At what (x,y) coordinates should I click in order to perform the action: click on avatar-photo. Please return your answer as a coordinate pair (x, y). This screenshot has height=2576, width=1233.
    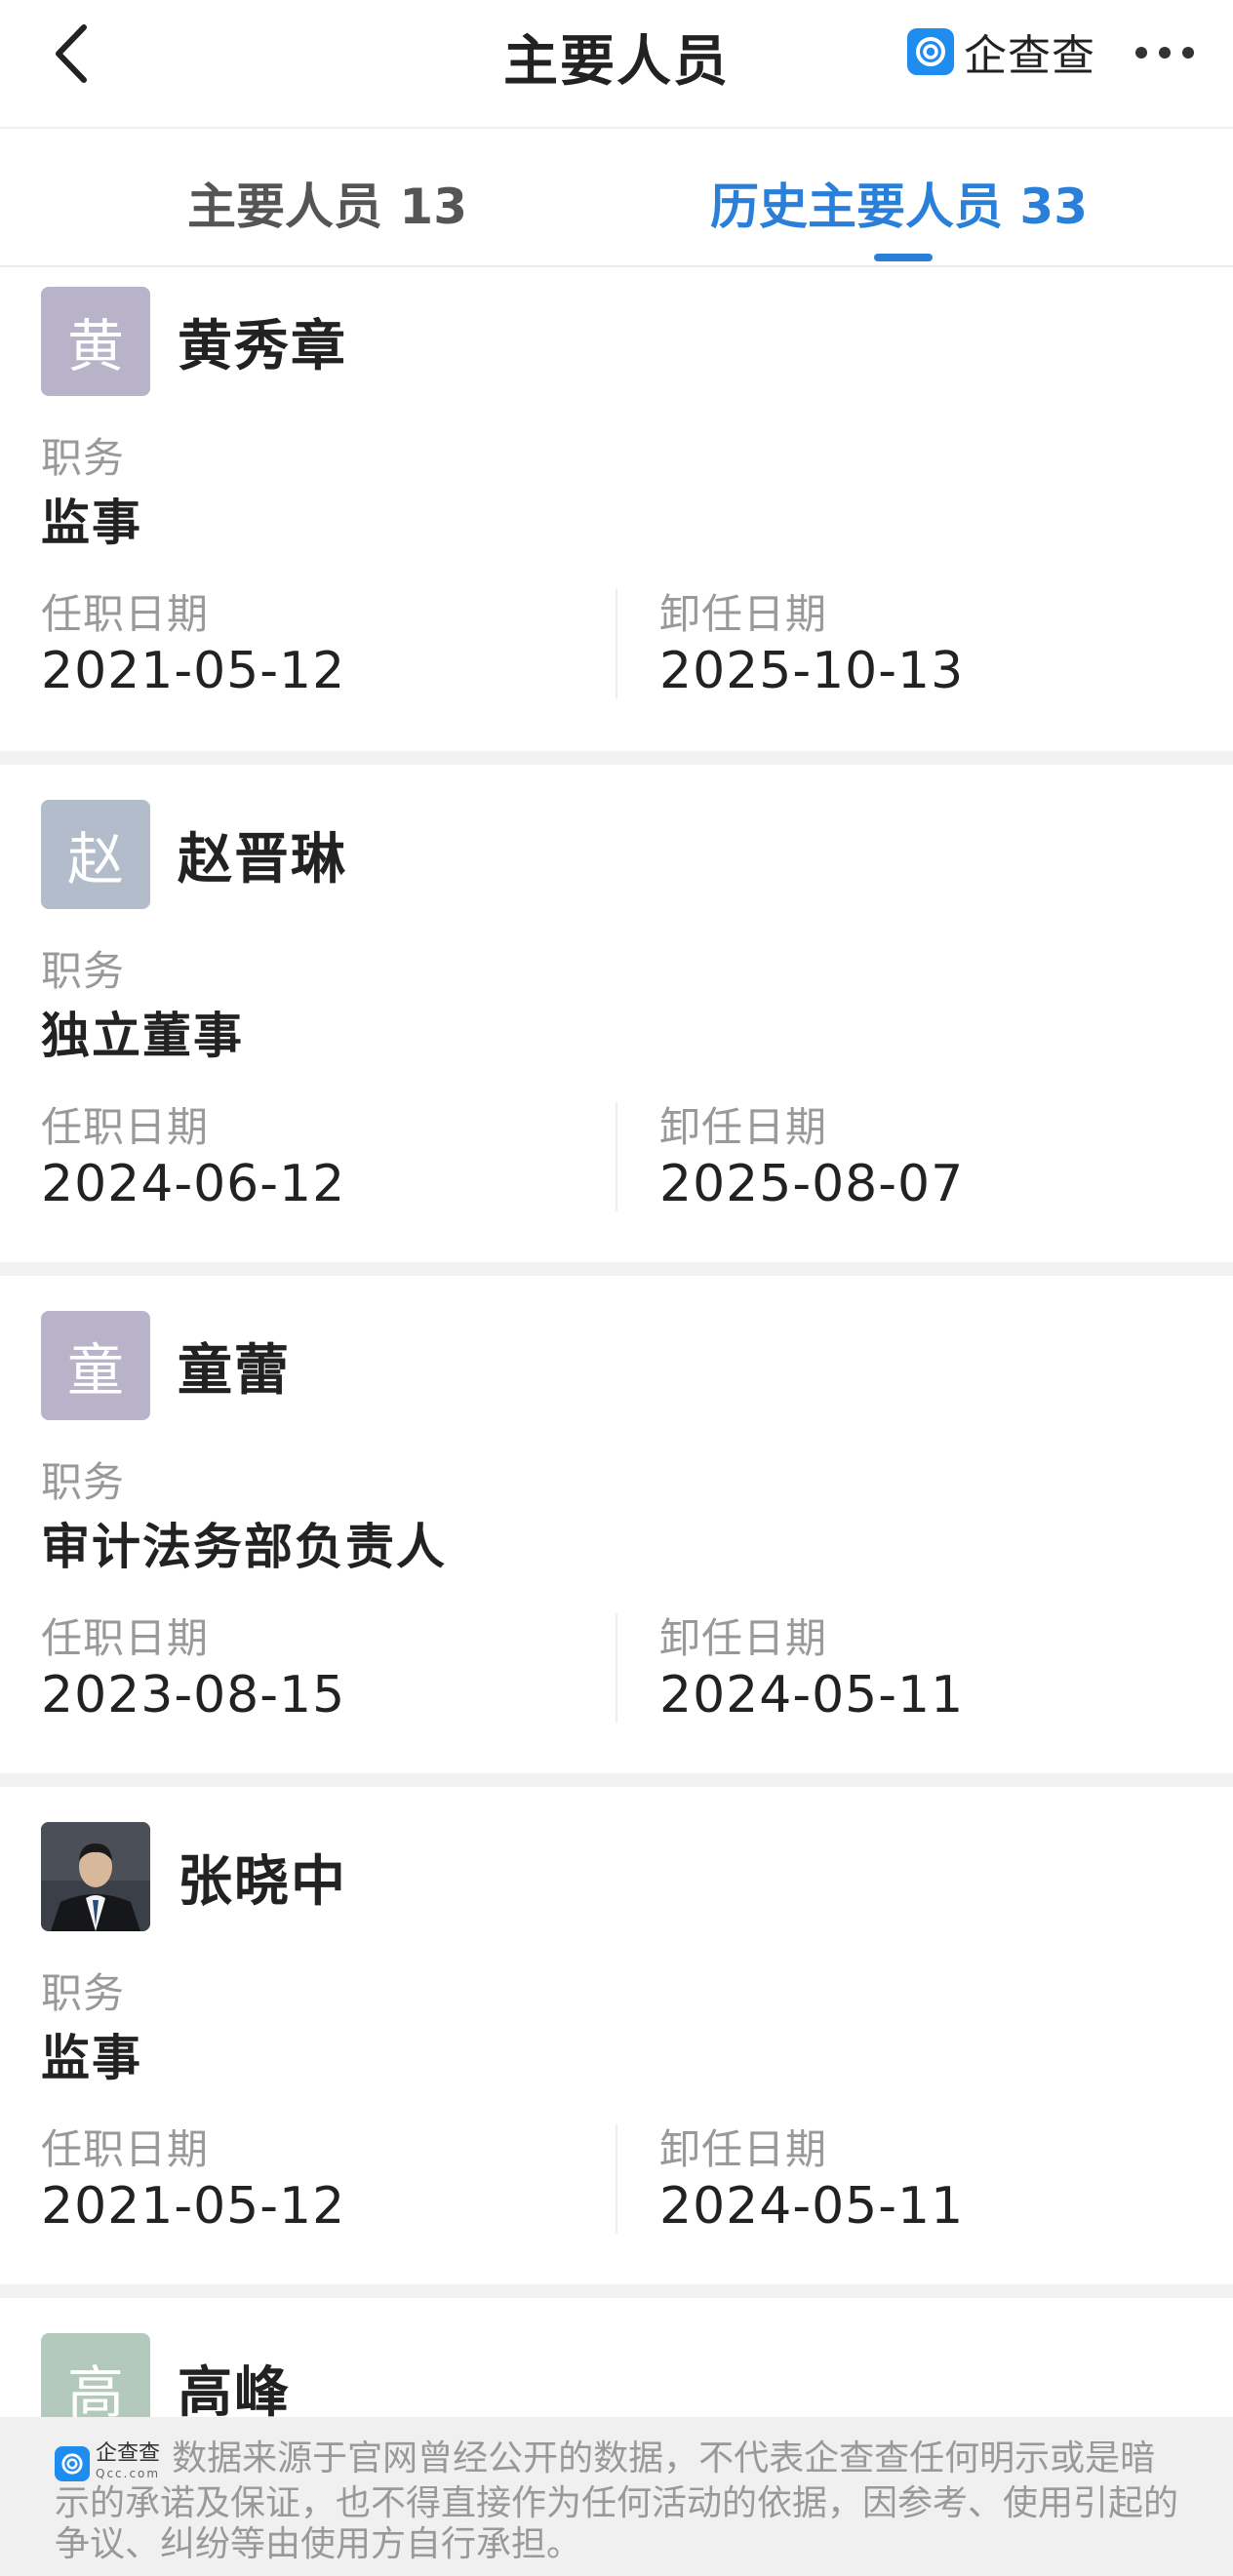
    Looking at the image, I should click on (95, 1876).